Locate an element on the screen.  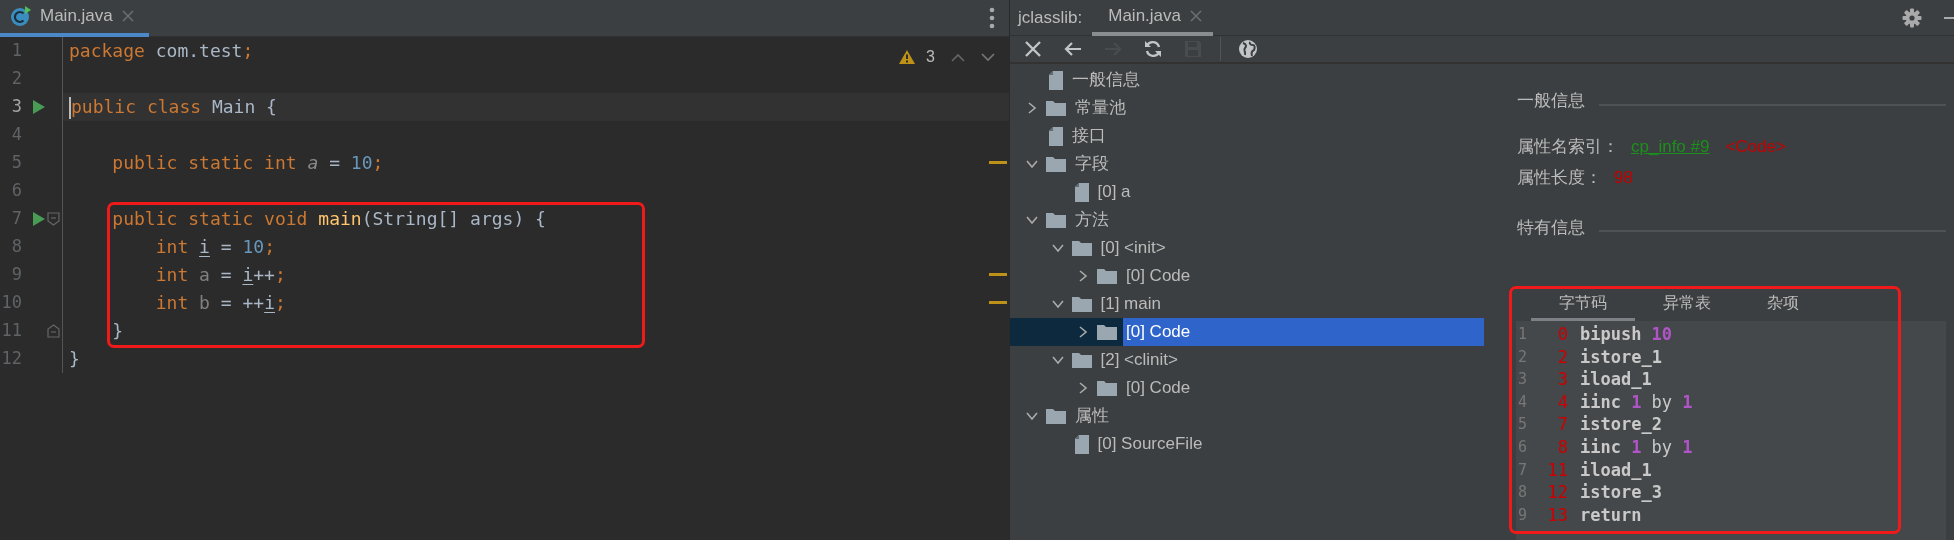
line-number: 12 is located at coordinates (11, 359).